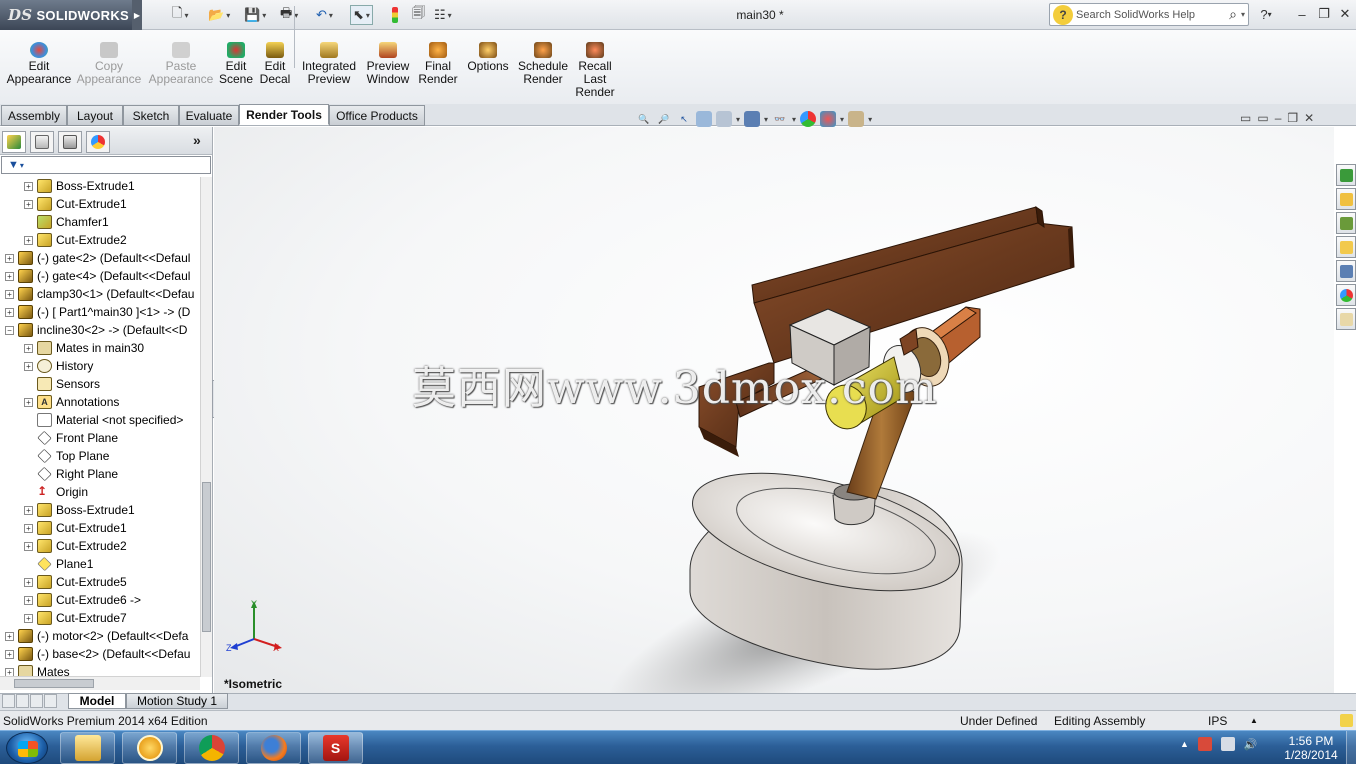 Image resolution: width=1356 pixels, height=765 pixels. Describe the element at coordinates (36, 701) in the screenshot. I see `tab-next-arrow` at that location.